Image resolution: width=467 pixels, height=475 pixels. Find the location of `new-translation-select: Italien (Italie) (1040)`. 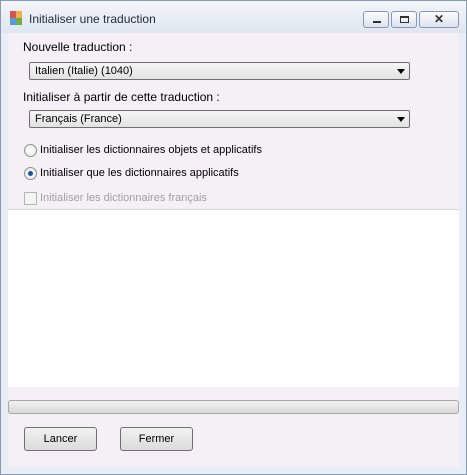

new-translation-select: Italien (Italie) (1040) is located at coordinates (219, 71).